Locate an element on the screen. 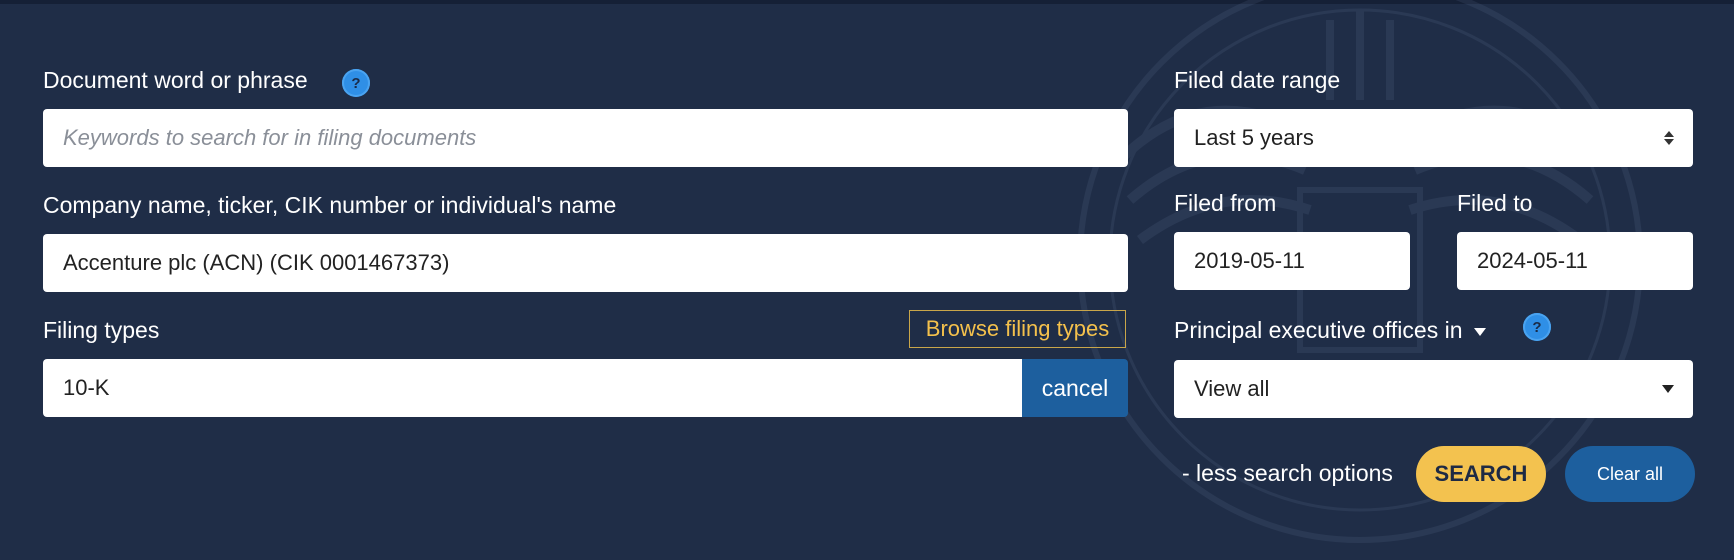 Image resolution: width=1734 pixels, height=560 pixels. filed-to-label: Filed to is located at coordinates (1495, 203).